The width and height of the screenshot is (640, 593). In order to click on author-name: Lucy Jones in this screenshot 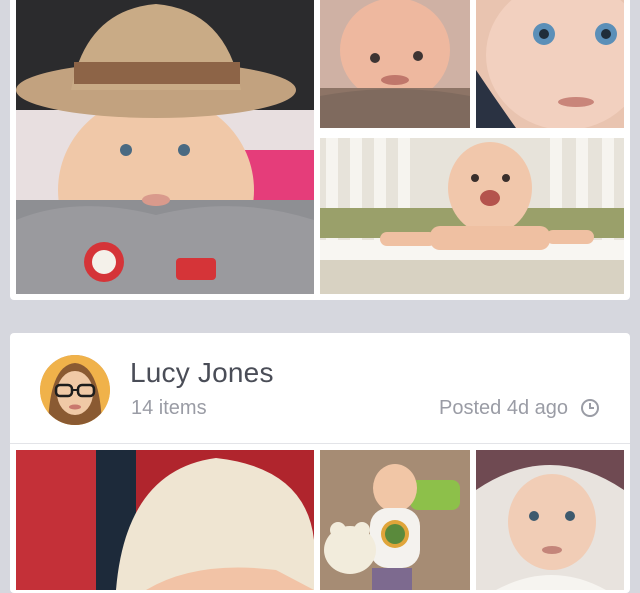, I will do `click(202, 373)`.